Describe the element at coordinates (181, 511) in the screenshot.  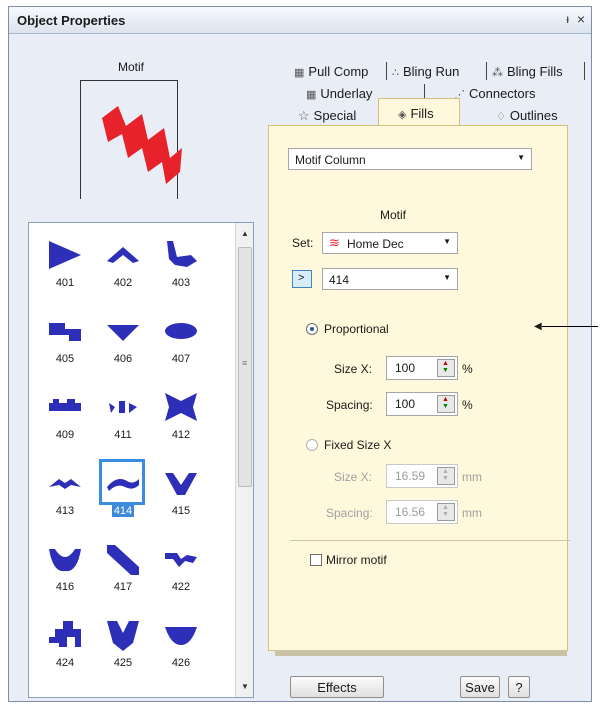
I see `motif-number: 415` at that location.